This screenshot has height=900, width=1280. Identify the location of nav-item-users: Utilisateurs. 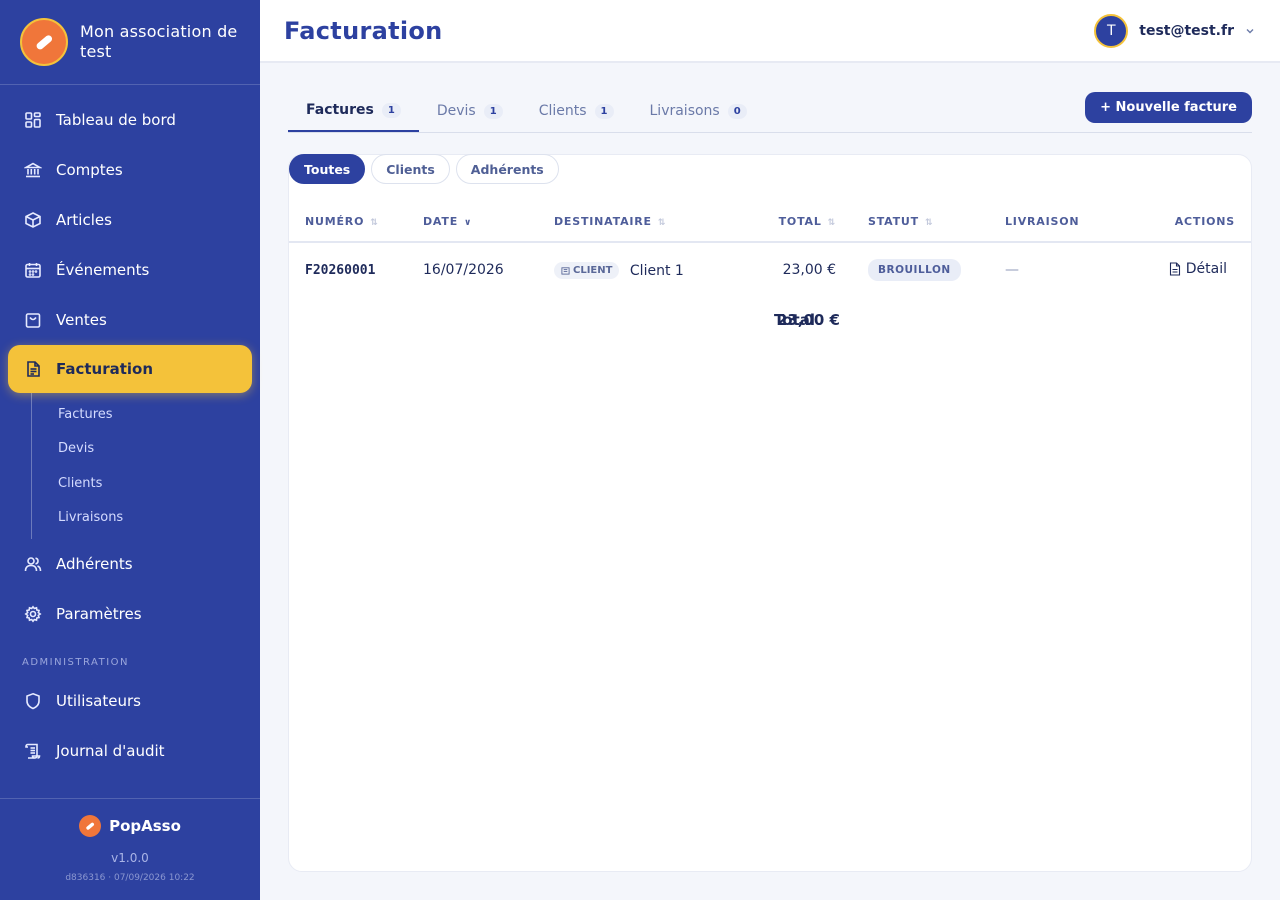
(130, 701).